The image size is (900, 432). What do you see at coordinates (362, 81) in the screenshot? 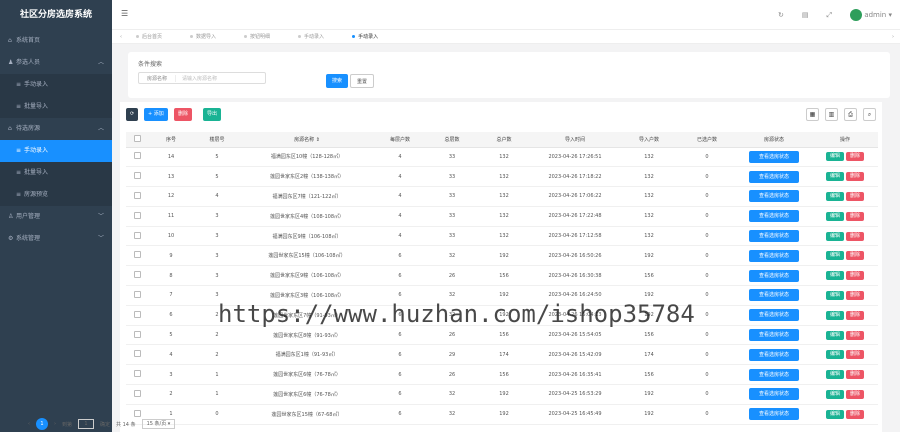
I see `reset-button: 重置` at bounding box center [362, 81].